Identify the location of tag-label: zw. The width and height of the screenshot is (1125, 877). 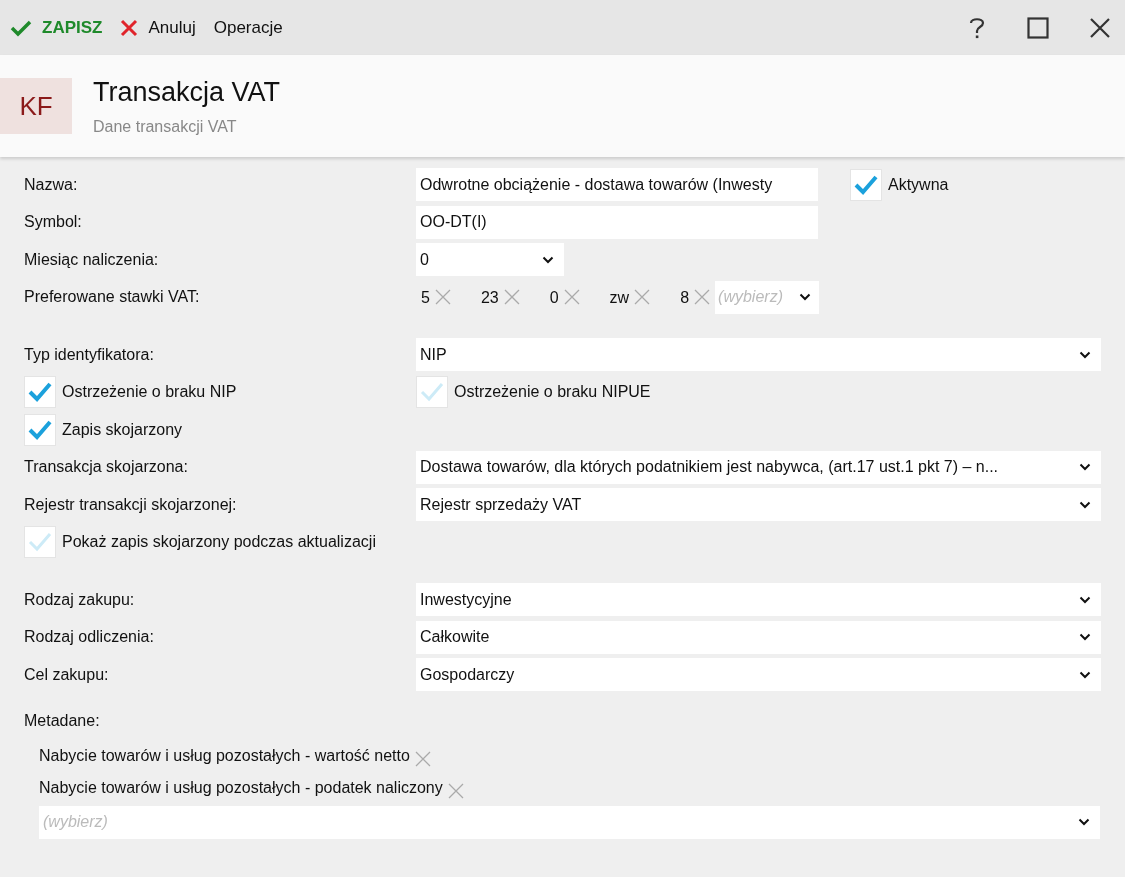
(619, 298).